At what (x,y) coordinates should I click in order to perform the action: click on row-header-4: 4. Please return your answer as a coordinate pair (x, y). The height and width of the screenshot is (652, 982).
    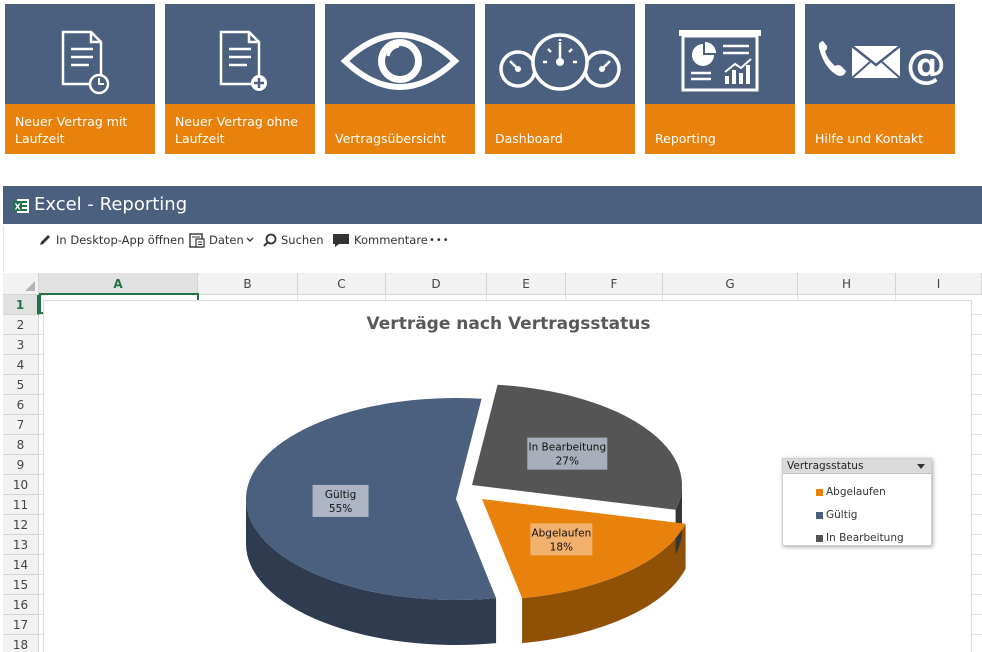
    Looking at the image, I should click on (21, 365).